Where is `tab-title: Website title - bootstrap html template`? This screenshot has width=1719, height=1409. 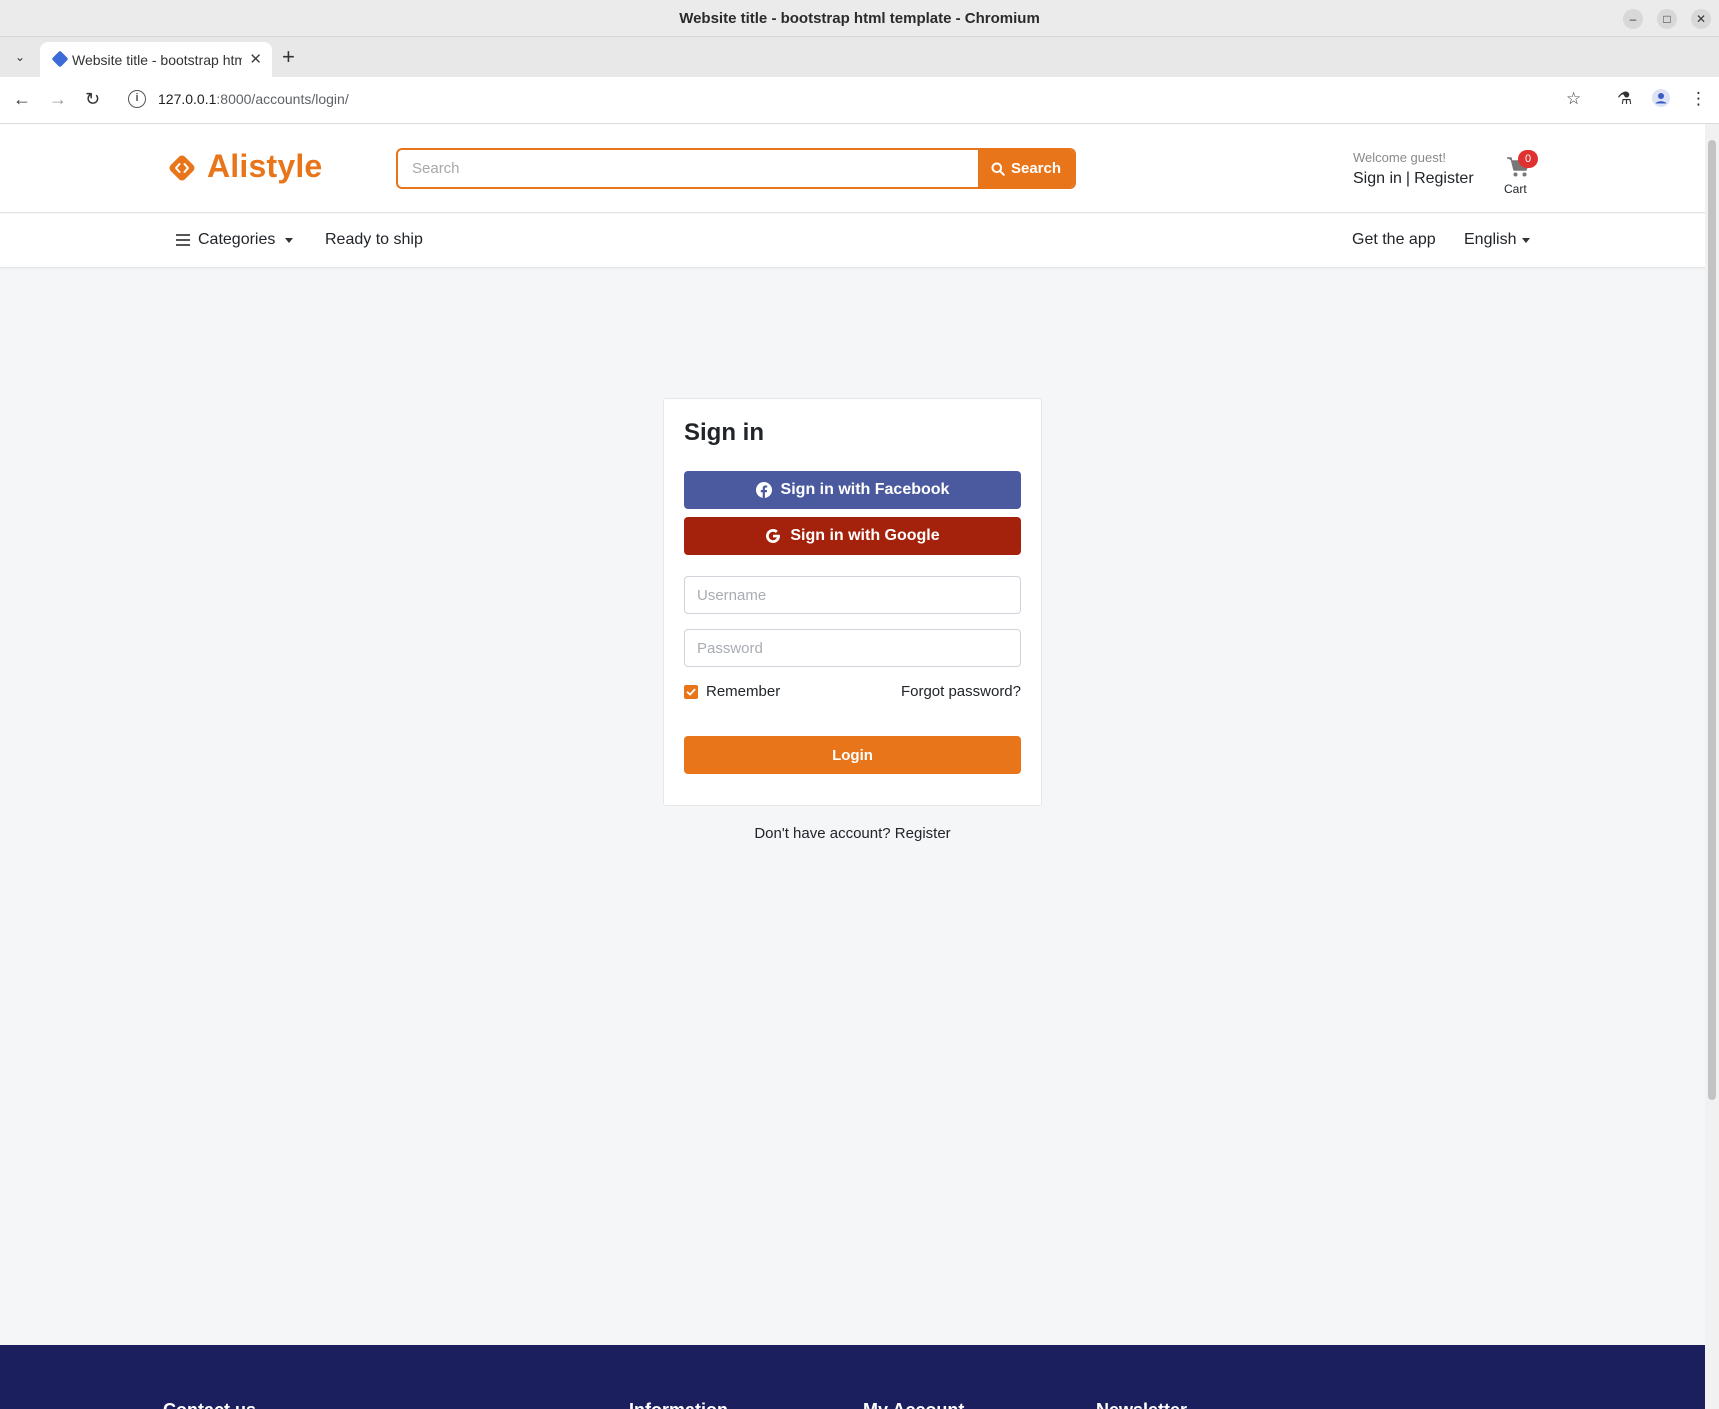 tab-title: Website title - bootstrap html template is located at coordinates (157, 60).